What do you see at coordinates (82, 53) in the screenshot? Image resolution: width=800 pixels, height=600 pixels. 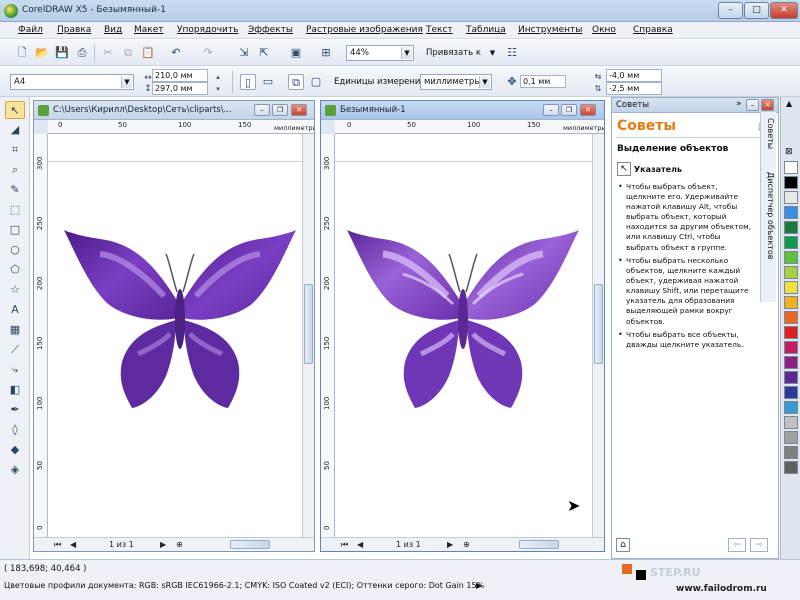 I see `print-icon: ⎙` at bounding box center [82, 53].